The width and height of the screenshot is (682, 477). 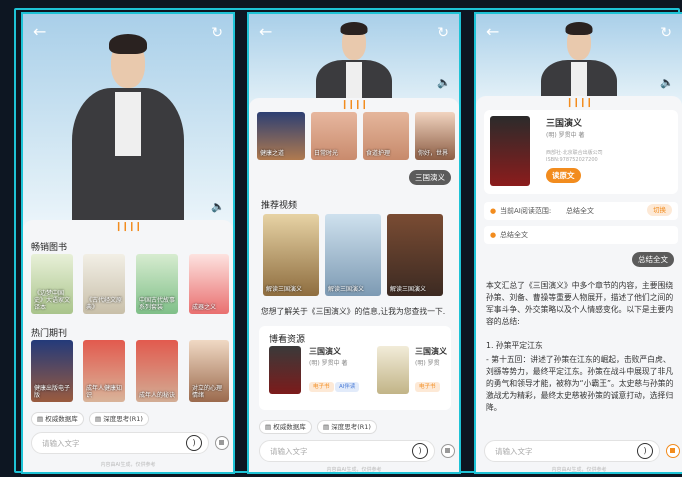 What do you see at coordinates (565, 135) in the screenshot?
I see `book-author: (明) 罗贯中 著` at bounding box center [565, 135].